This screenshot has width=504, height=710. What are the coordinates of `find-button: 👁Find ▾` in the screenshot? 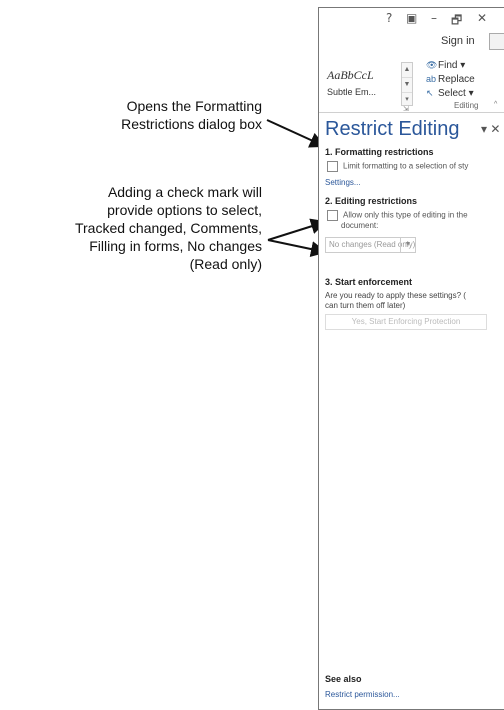 It's located at (445, 65).